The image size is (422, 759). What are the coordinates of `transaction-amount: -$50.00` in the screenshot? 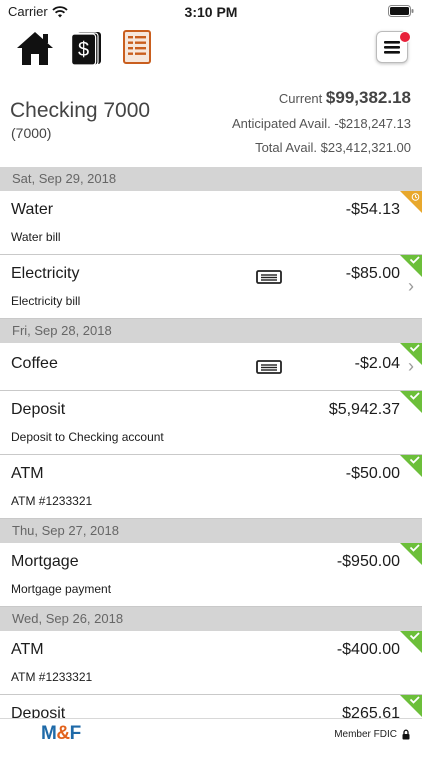 It's located at (372, 473).